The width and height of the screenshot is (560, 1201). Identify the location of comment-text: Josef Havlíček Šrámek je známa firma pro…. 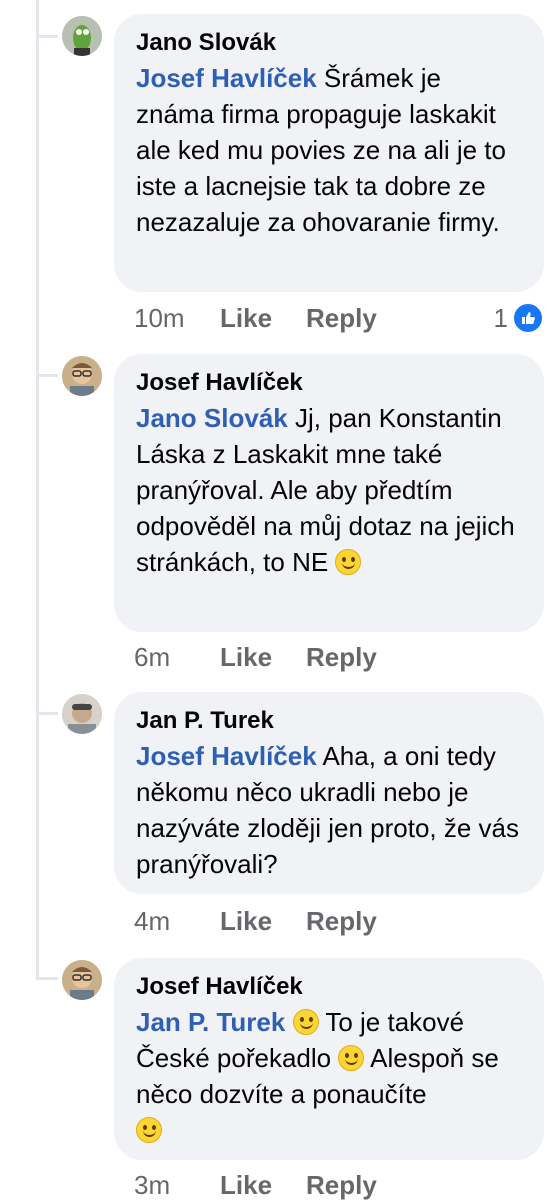
(330, 150).